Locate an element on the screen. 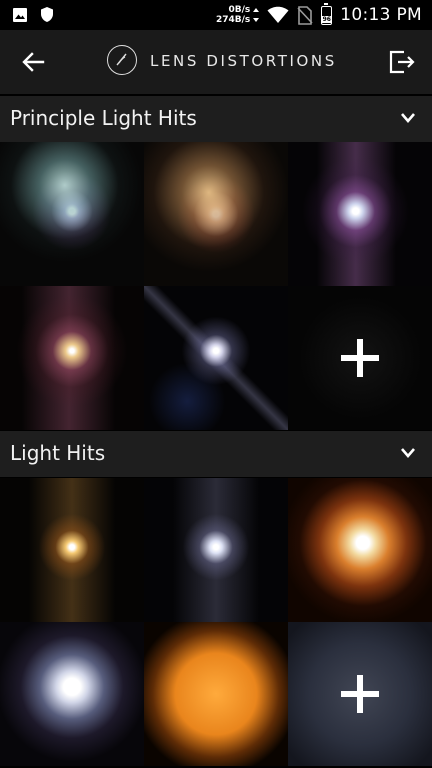 This screenshot has height=768, width=432. image-icon is located at coordinates (20, 14).